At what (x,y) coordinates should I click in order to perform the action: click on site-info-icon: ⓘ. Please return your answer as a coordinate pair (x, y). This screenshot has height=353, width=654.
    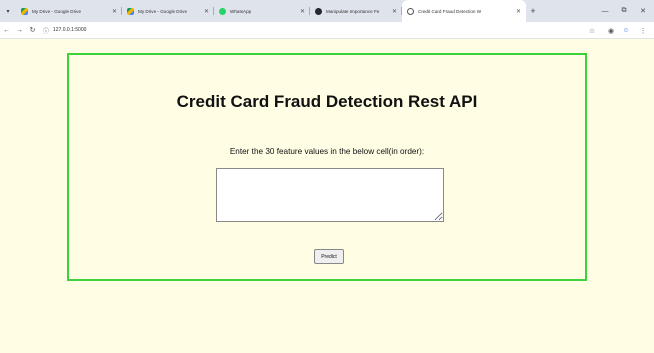
    Looking at the image, I should click on (46, 30).